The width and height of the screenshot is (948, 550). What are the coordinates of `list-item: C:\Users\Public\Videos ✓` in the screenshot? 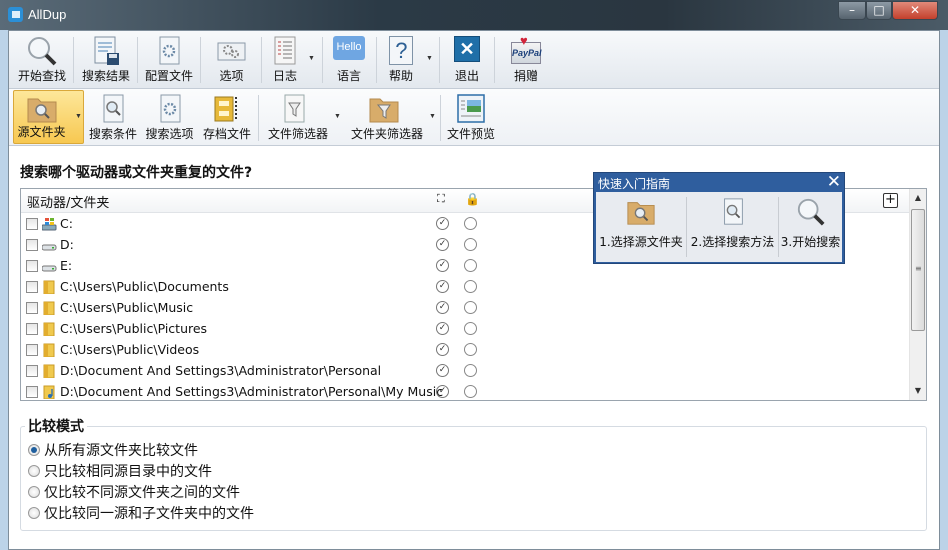 It's located at (465, 350).